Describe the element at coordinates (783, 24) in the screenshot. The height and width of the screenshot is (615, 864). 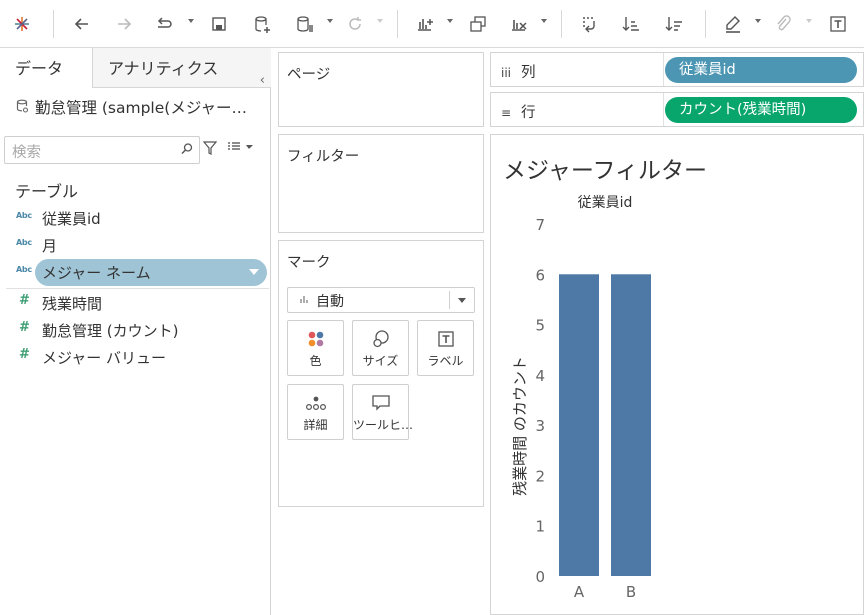
I see `group-icon` at that location.